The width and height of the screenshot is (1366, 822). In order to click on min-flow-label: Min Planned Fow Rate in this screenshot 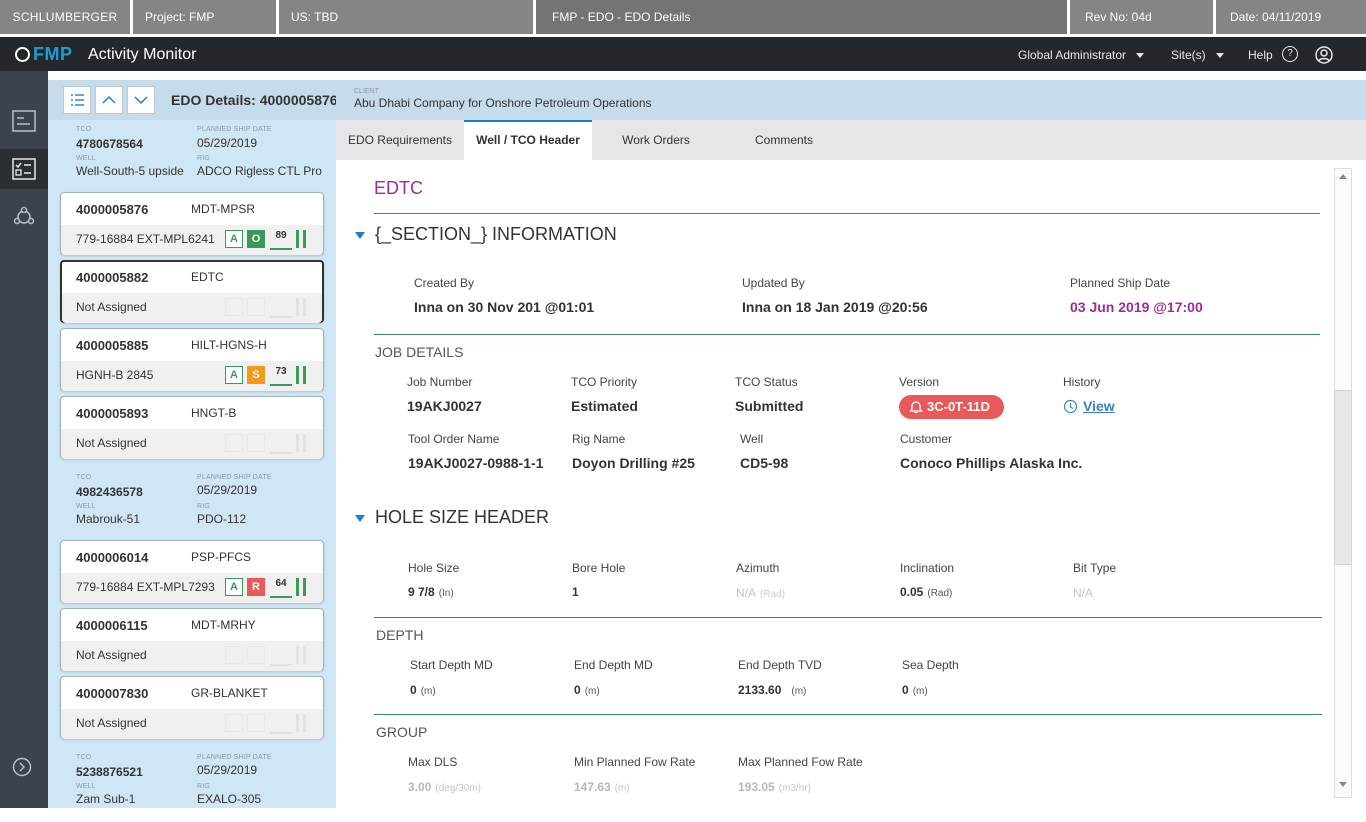, I will do `click(635, 762)`.